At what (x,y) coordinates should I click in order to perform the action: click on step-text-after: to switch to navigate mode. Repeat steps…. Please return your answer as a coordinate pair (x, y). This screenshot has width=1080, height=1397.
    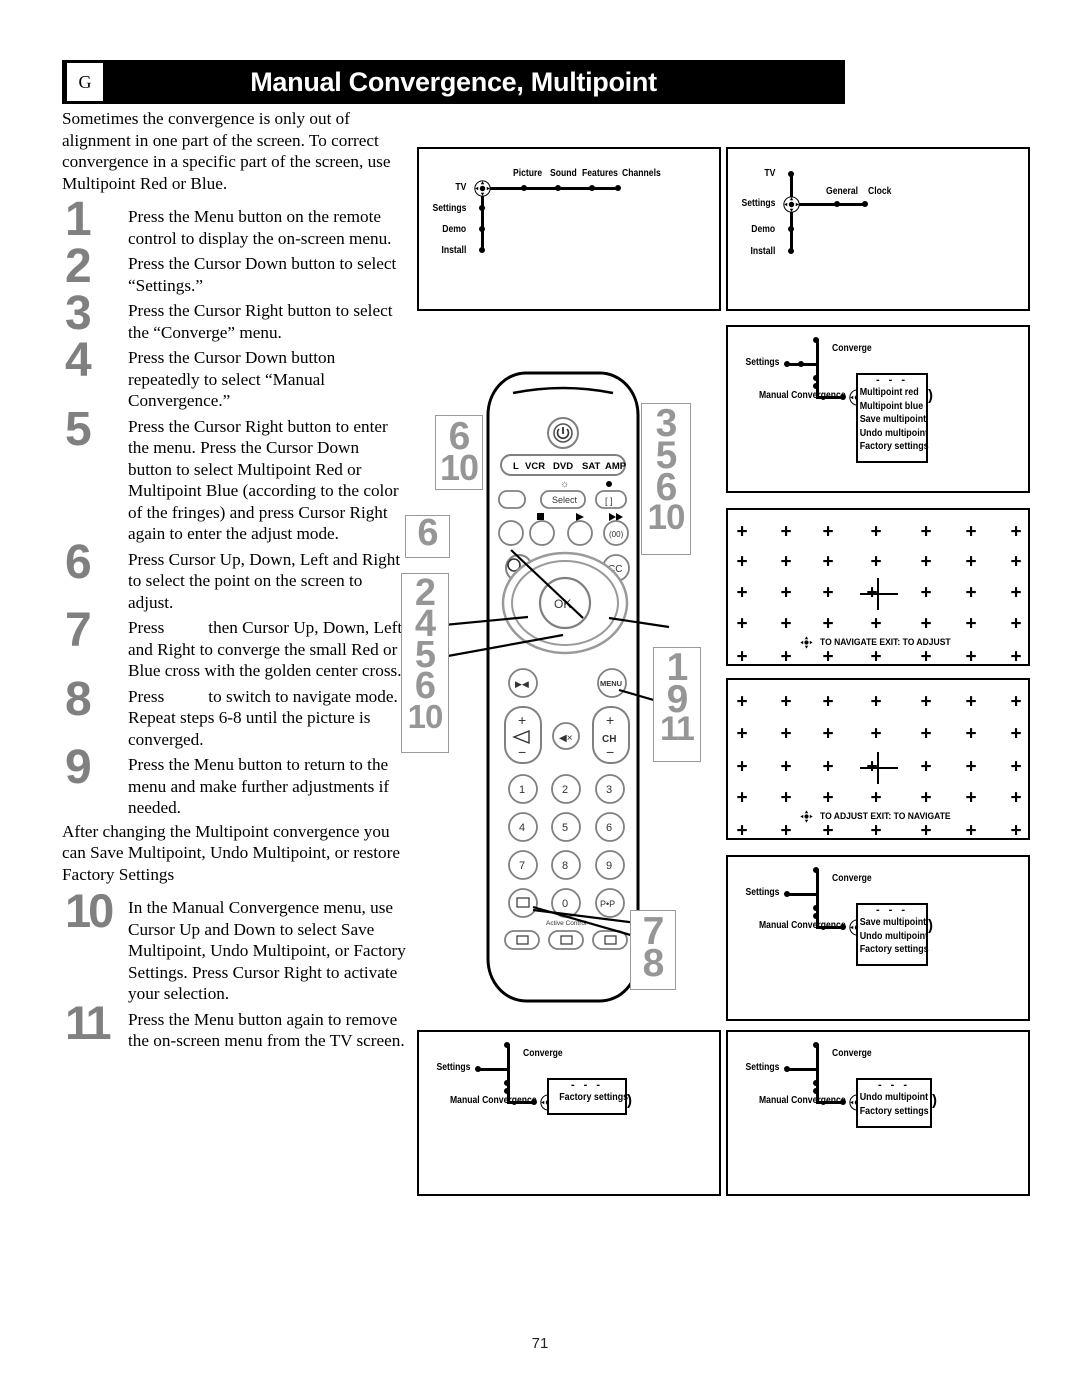
    Looking at the image, I should click on (263, 717).